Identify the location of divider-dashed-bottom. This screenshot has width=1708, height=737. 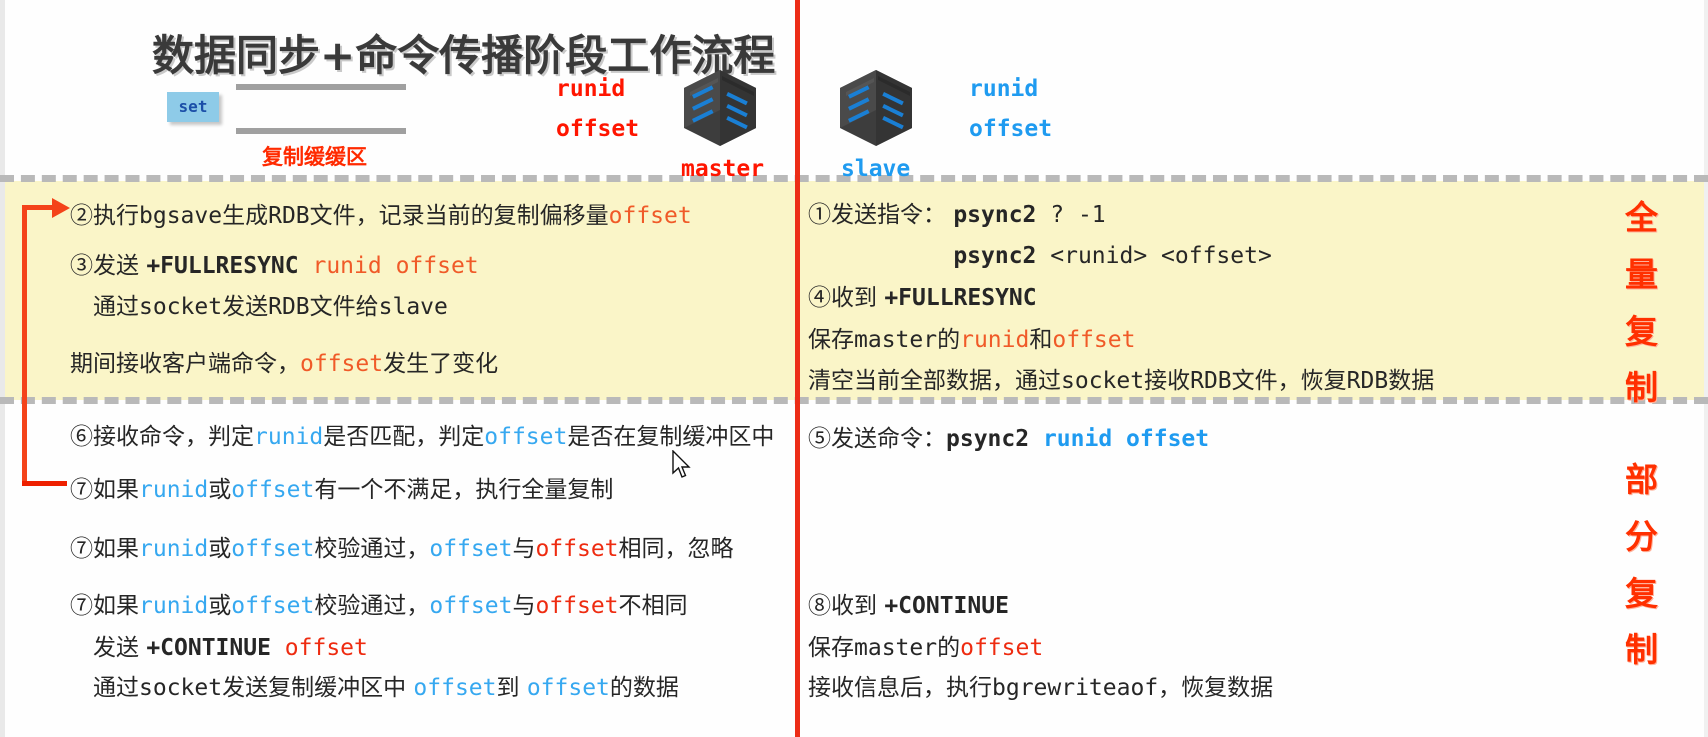
(854, 400).